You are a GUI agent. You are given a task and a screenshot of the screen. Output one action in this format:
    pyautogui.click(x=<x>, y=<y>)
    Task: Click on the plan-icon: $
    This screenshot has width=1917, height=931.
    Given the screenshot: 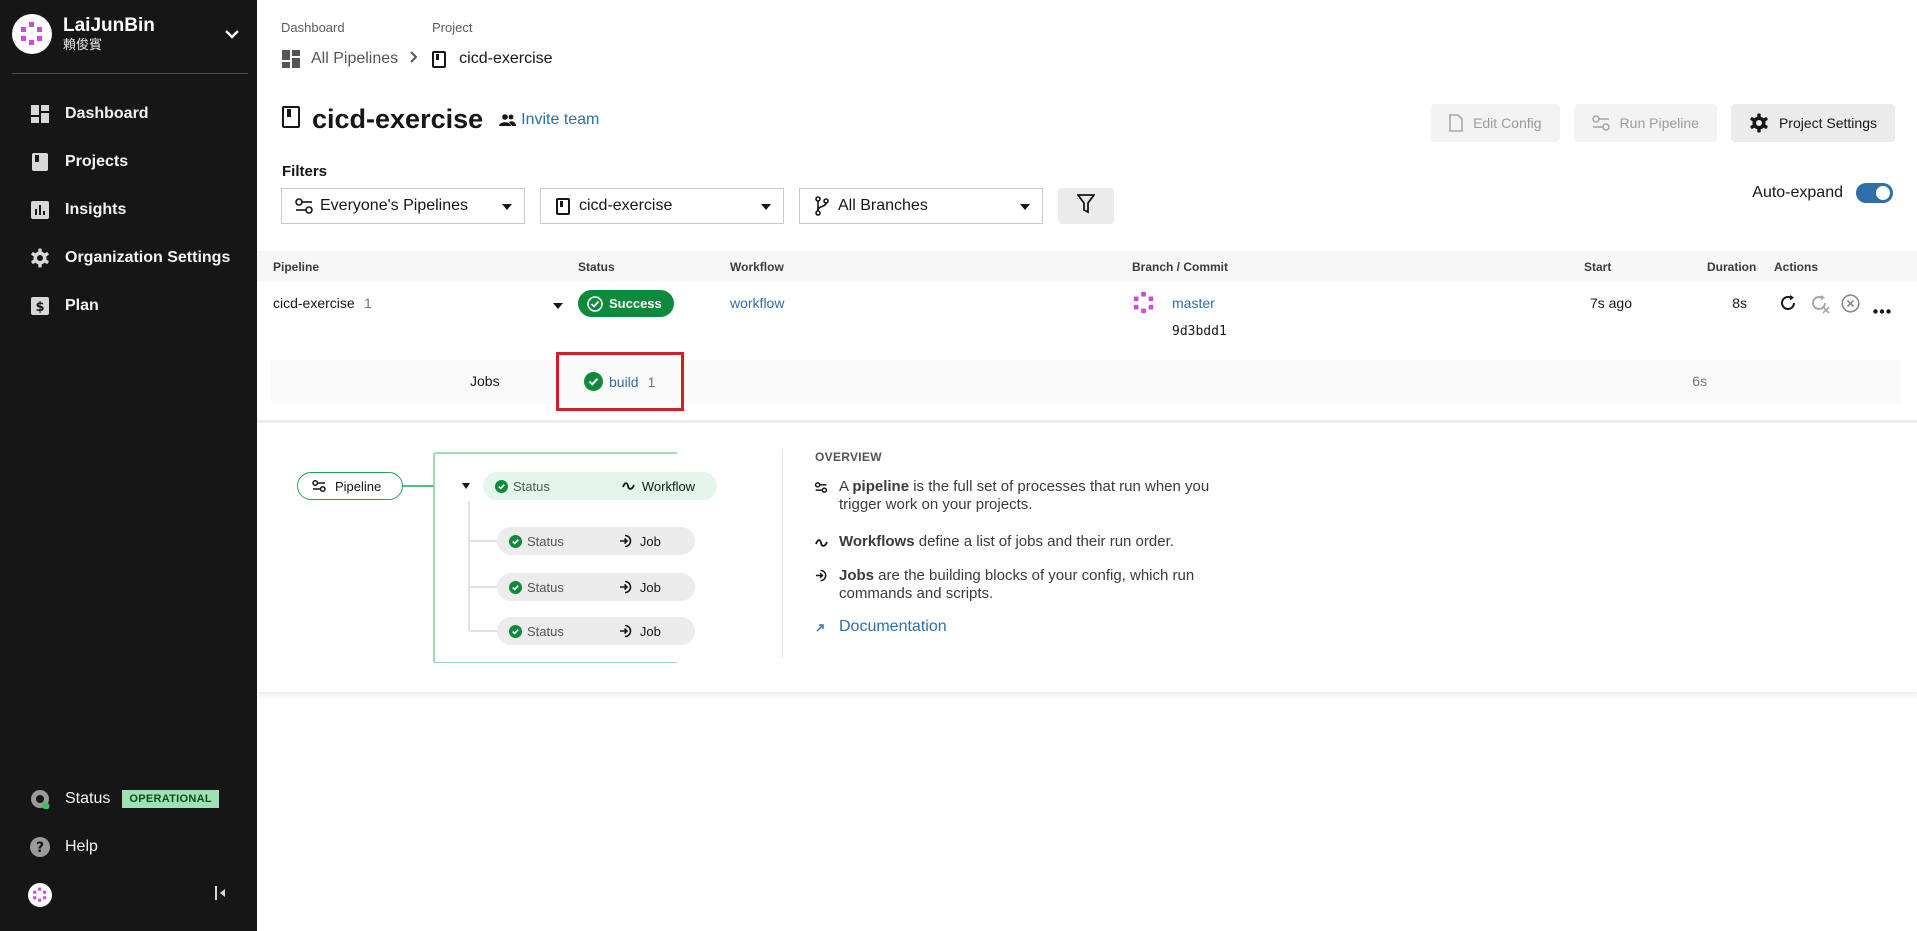 What is the action you would take?
    pyautogui.click(x=40, y=306)
    